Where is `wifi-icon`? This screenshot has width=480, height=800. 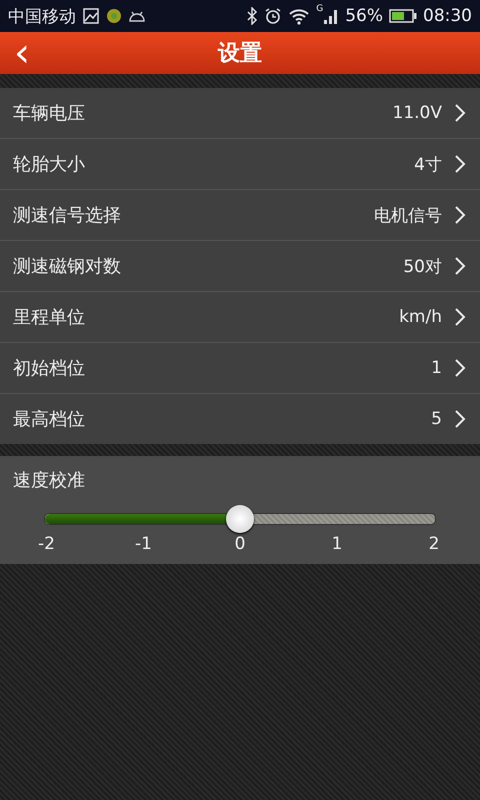 wifi-icon is located at coordinates (299, 16).